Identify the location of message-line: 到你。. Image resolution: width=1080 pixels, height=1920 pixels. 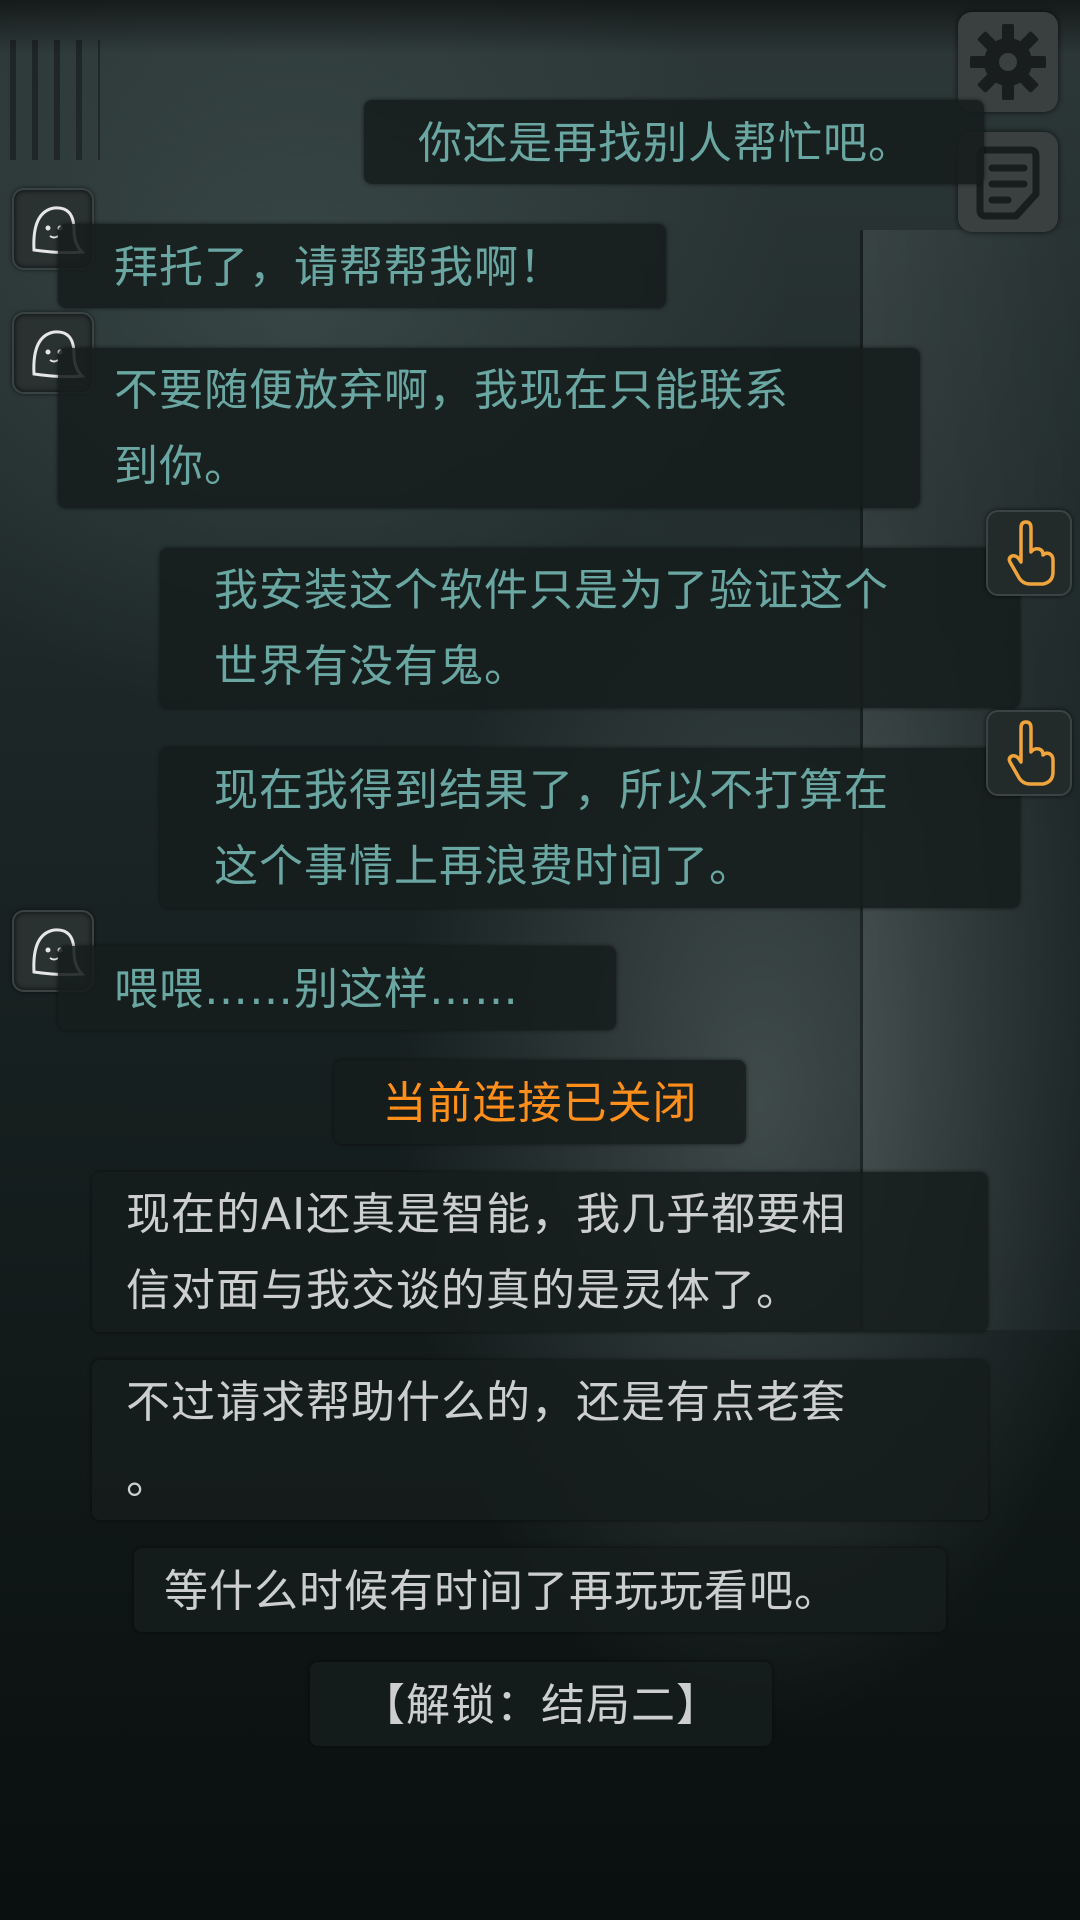
(181, 466).